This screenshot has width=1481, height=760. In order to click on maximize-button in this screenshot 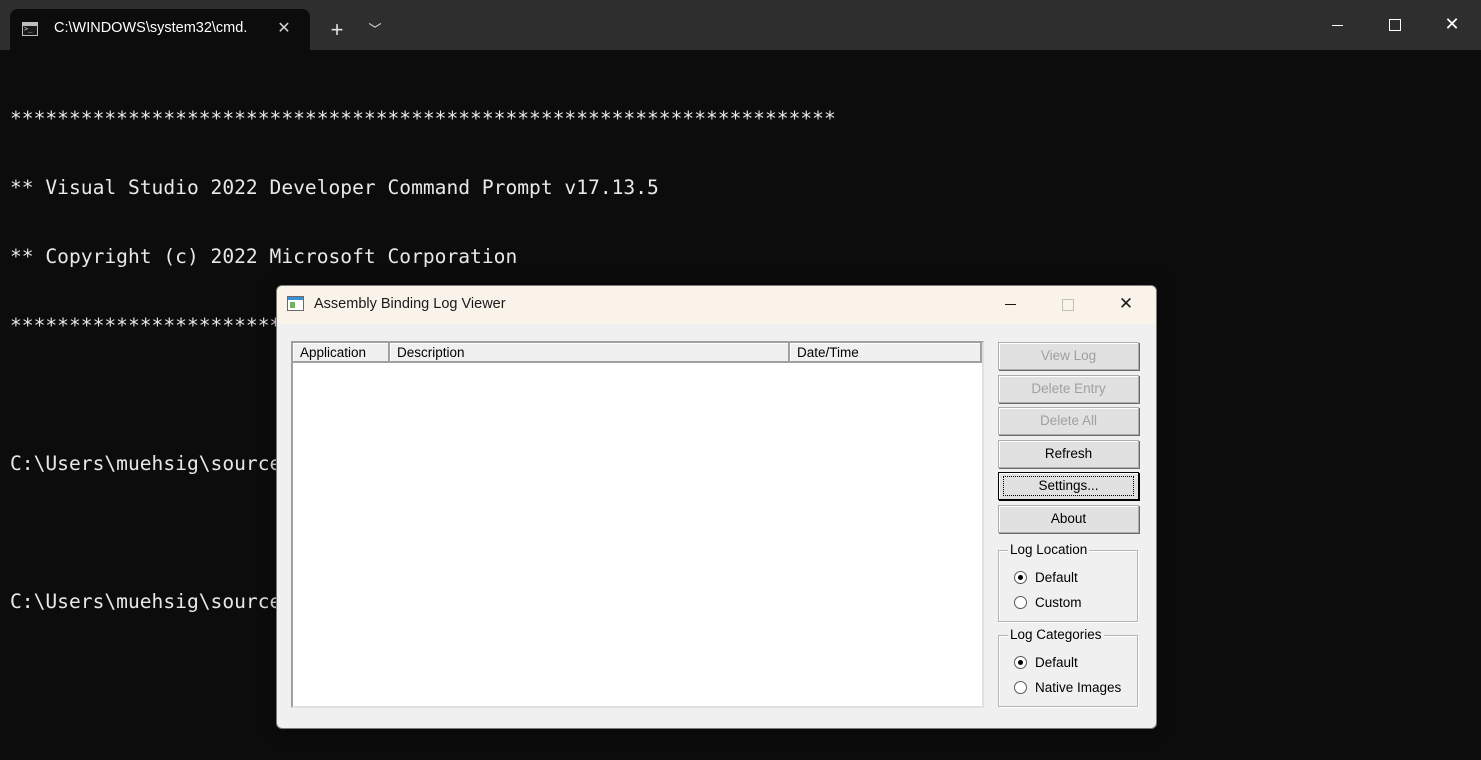, I will do `click(1395, 25)`.